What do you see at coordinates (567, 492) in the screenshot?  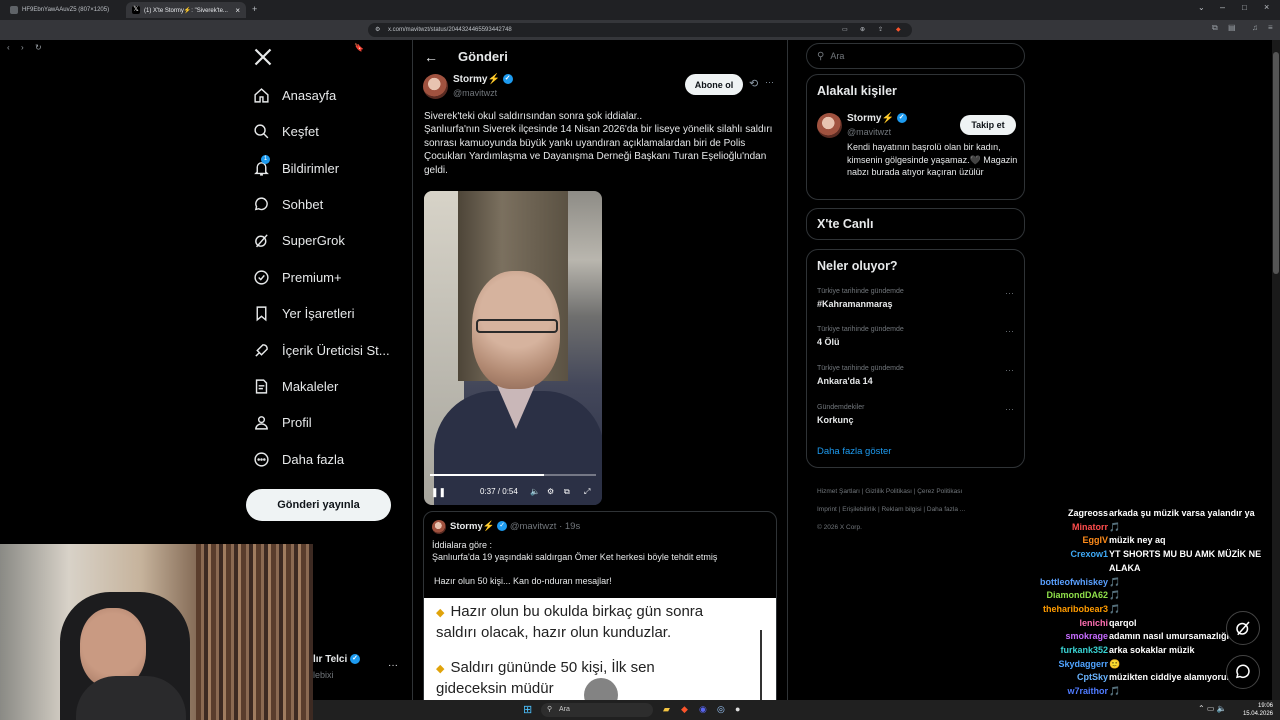 I see `pip-icon: ⧉` at bounding box center [567, 492].